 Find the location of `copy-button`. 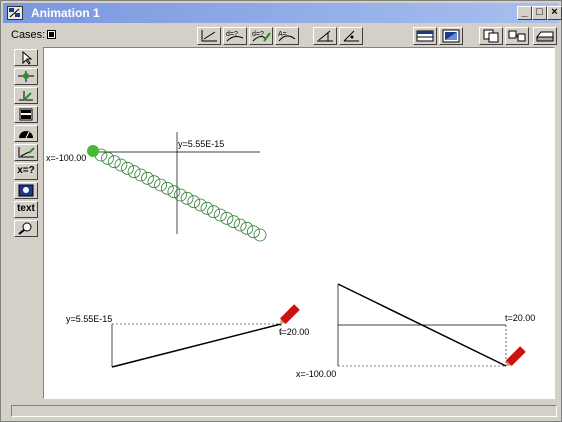

copy-button is located at coordinates (491, 36).